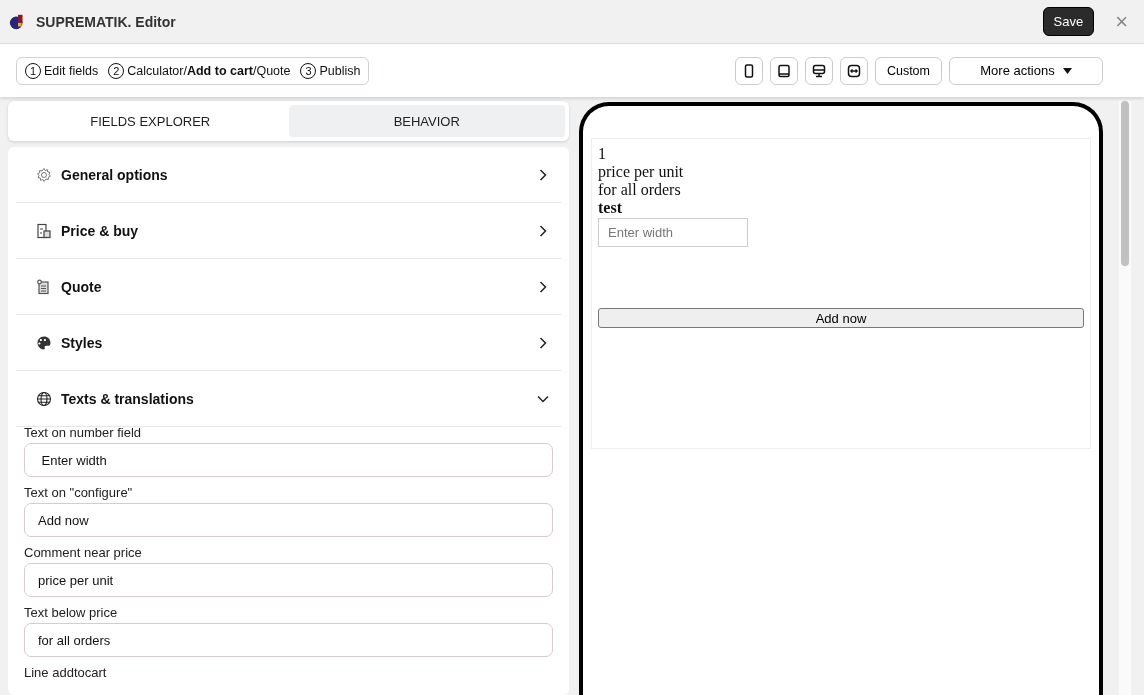 This screenshot has height=695, width=1144. I want to click on palette-icon, so click(44, 342).